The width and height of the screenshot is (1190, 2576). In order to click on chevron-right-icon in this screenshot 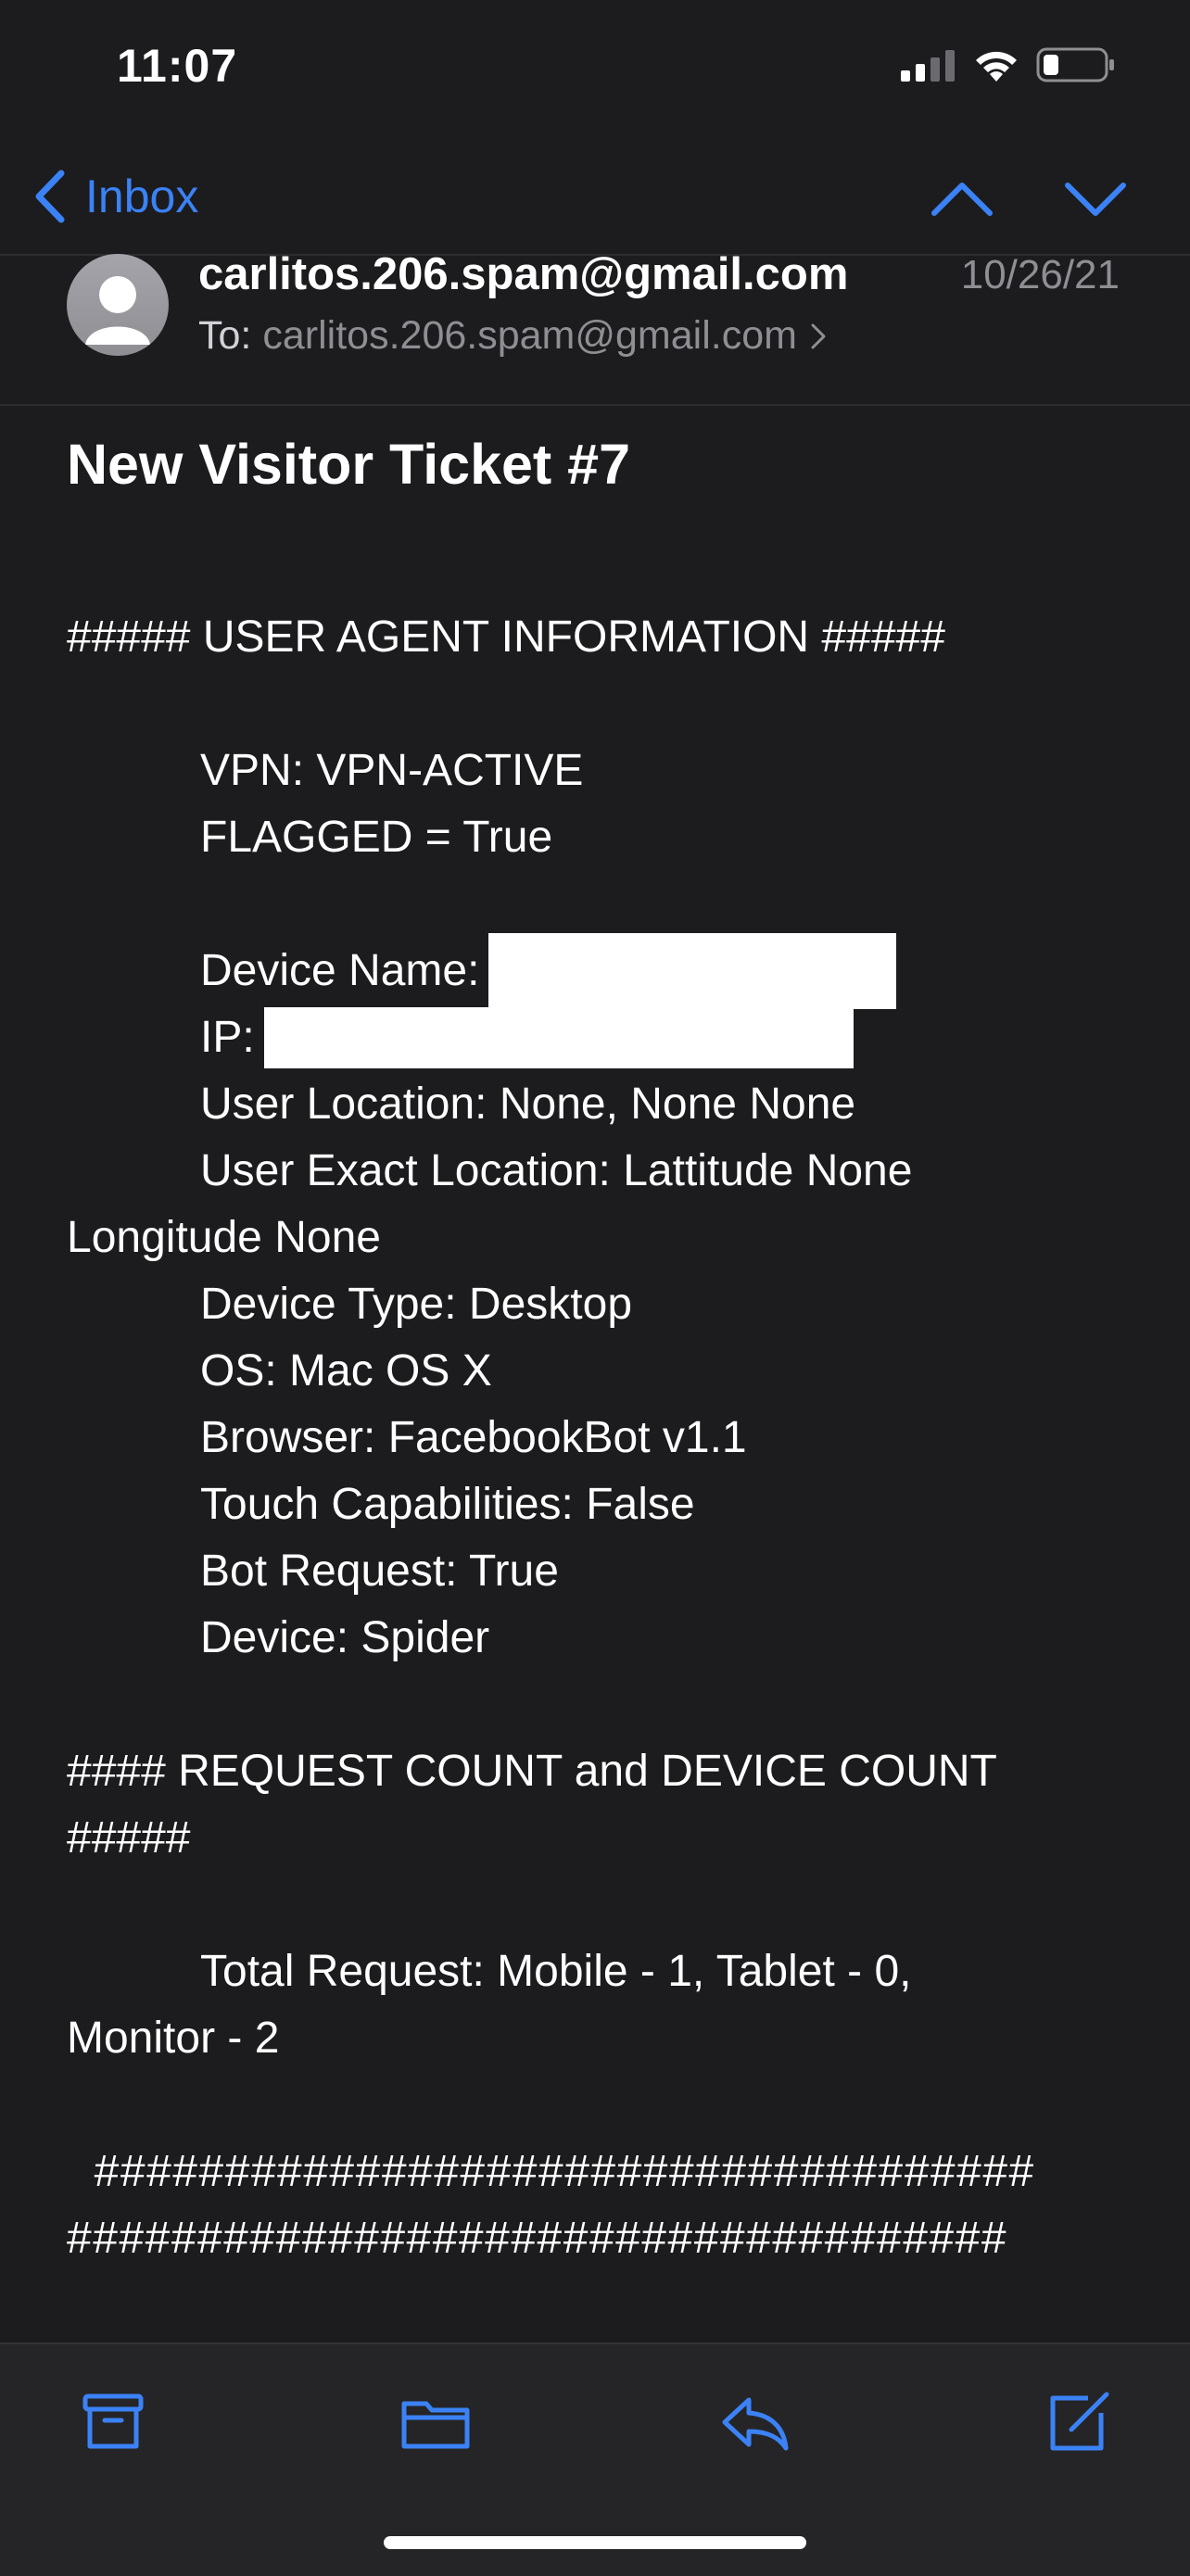, I will do `click(818, 335)`.